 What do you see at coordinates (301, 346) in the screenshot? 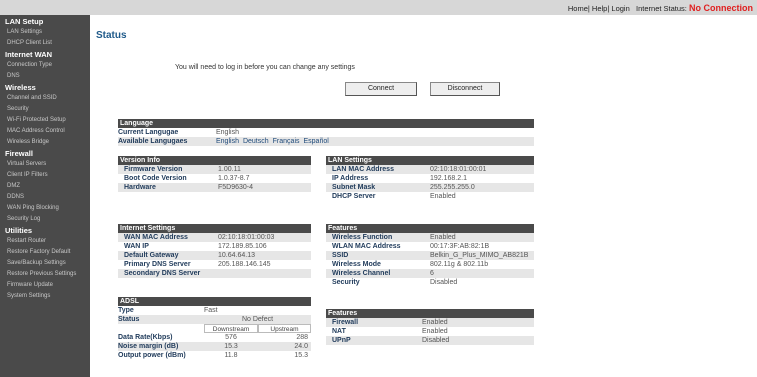
I see `adsl-upstream-value: 24.0` at bounding box center [301, 346].